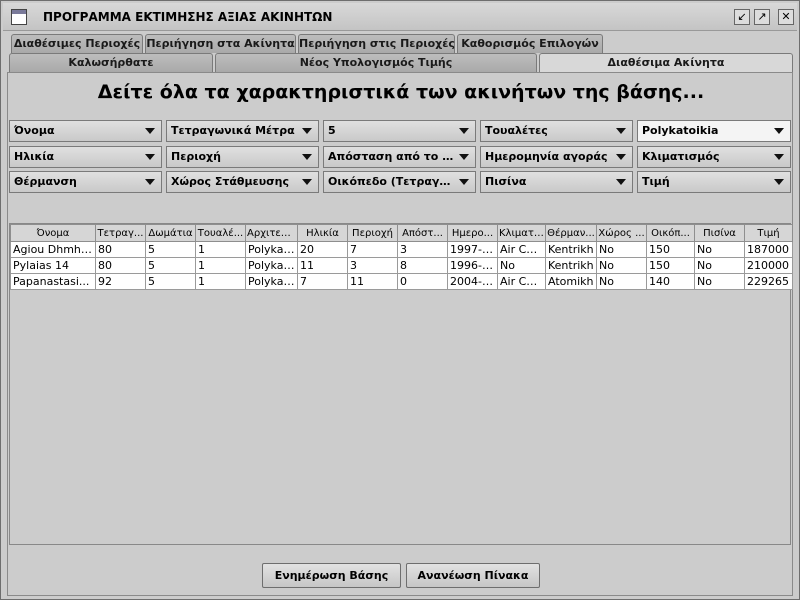 This screenshot has width=800, height=600. Describe the element at coordinates (120, 281) in the screenshot. I see `table-cell: 92` at that location.